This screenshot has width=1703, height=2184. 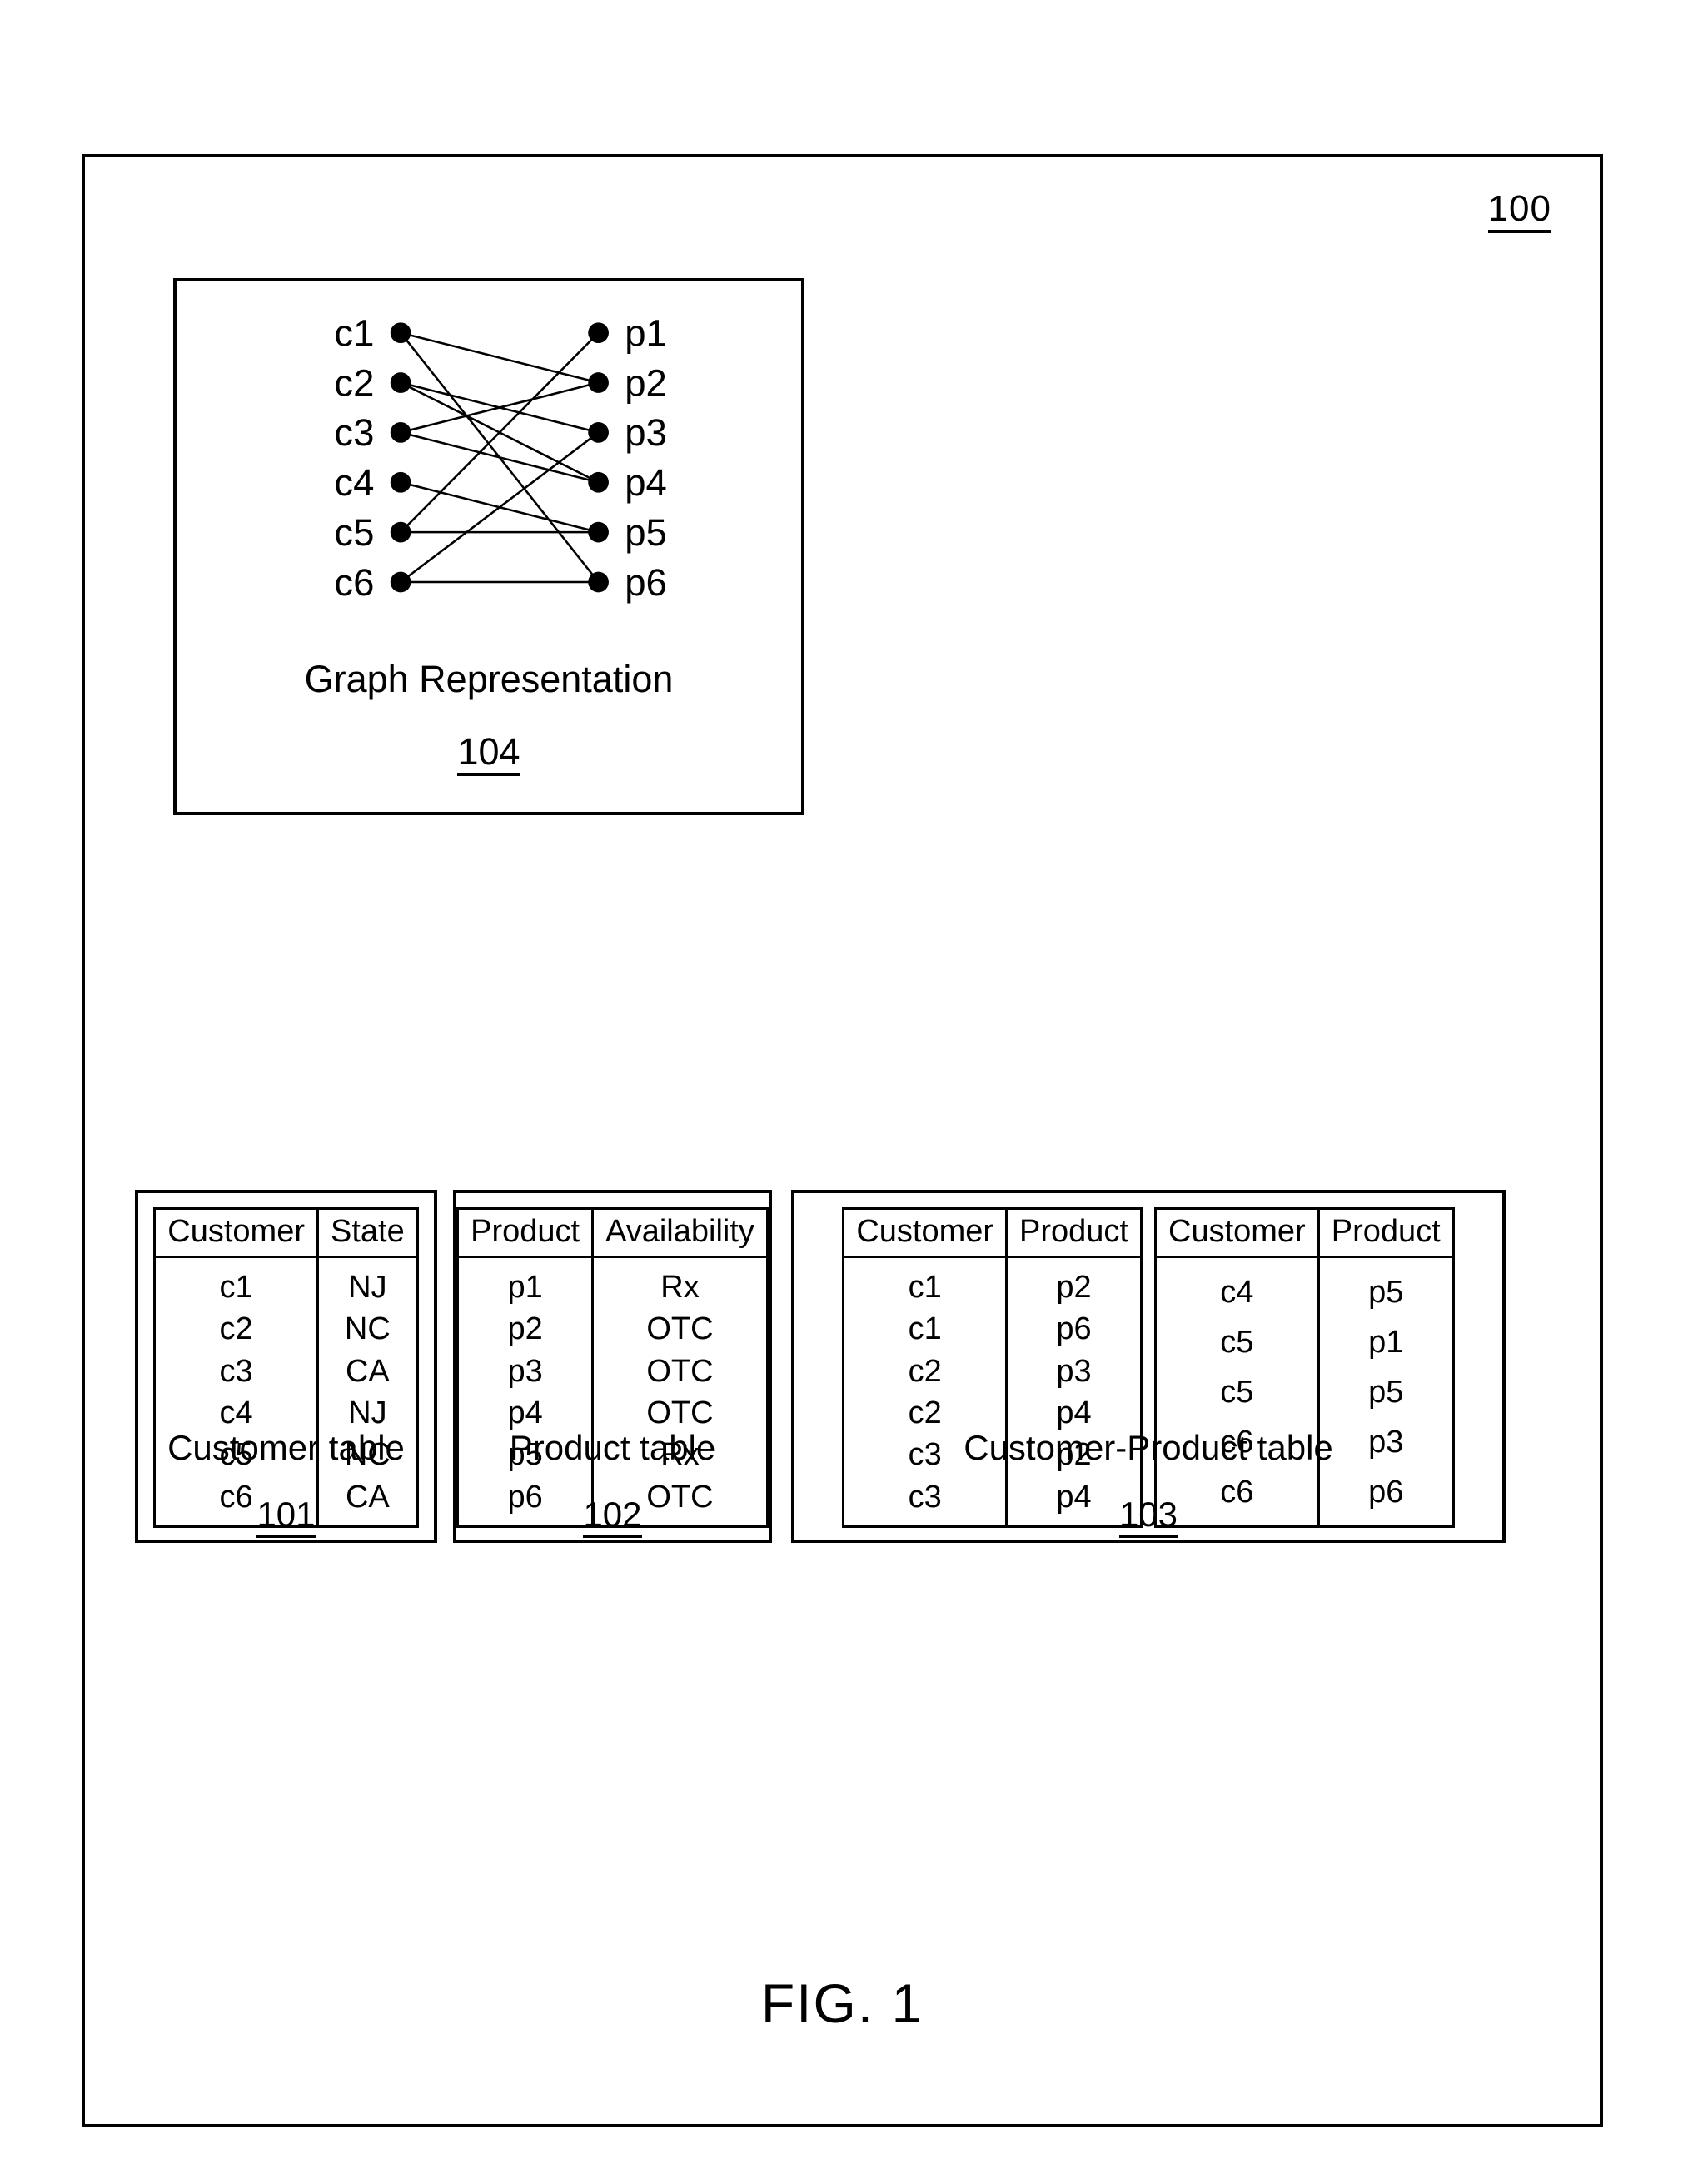 I want to click on product-table-head: Product Availability, so click(x=612, y=1233).